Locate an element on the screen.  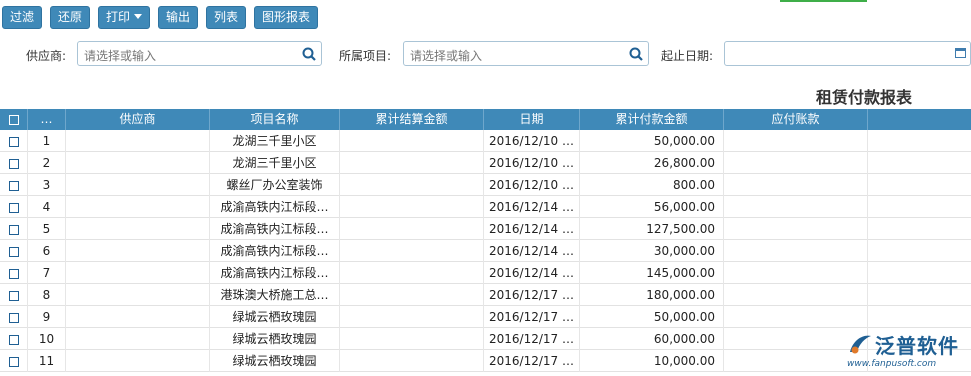
export-button: 输出 is located at coordinates (178, 17).